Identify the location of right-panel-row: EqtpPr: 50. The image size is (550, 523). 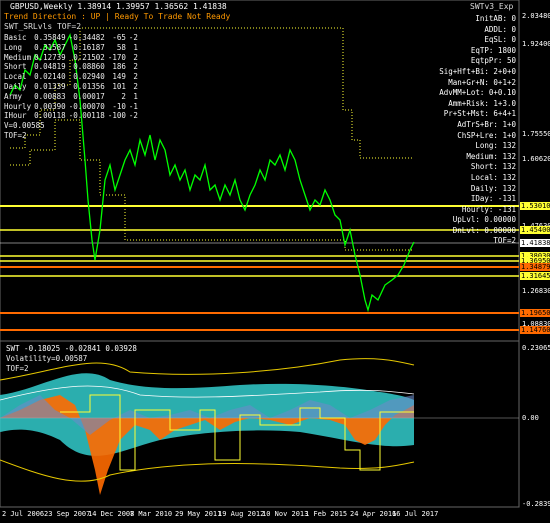
(464, 61).